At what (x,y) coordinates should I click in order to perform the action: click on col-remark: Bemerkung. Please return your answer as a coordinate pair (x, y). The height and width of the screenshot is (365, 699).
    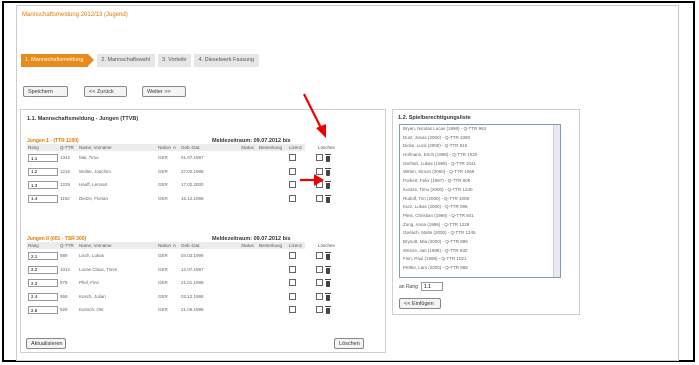
    Looking at the image, I should click on (271, 245).